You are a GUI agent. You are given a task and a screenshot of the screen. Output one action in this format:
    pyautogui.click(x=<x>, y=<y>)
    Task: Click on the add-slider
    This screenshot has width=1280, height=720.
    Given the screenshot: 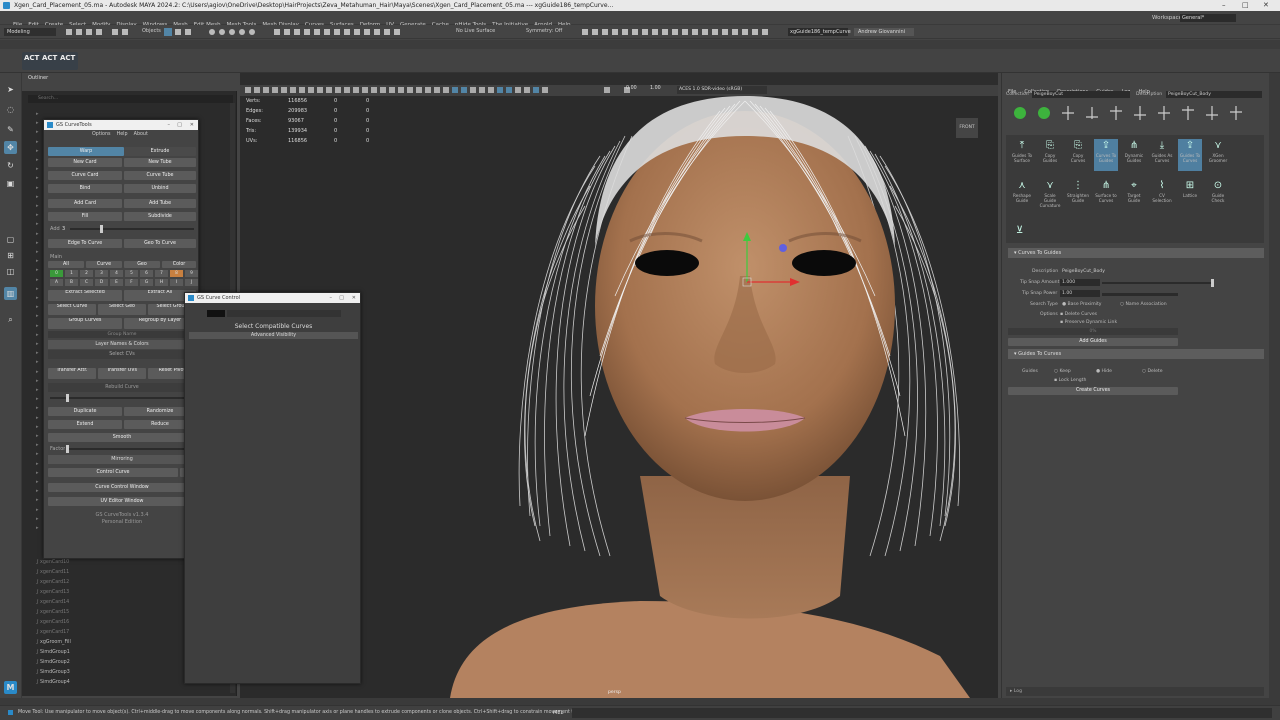 What is the action you would take?
    pyautogui.click(x=132, y=229)
    